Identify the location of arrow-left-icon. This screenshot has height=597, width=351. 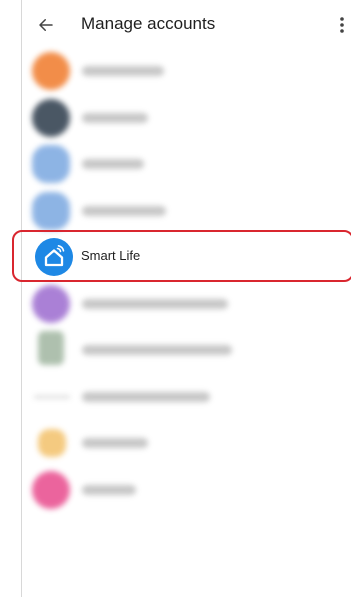
(46, 25).